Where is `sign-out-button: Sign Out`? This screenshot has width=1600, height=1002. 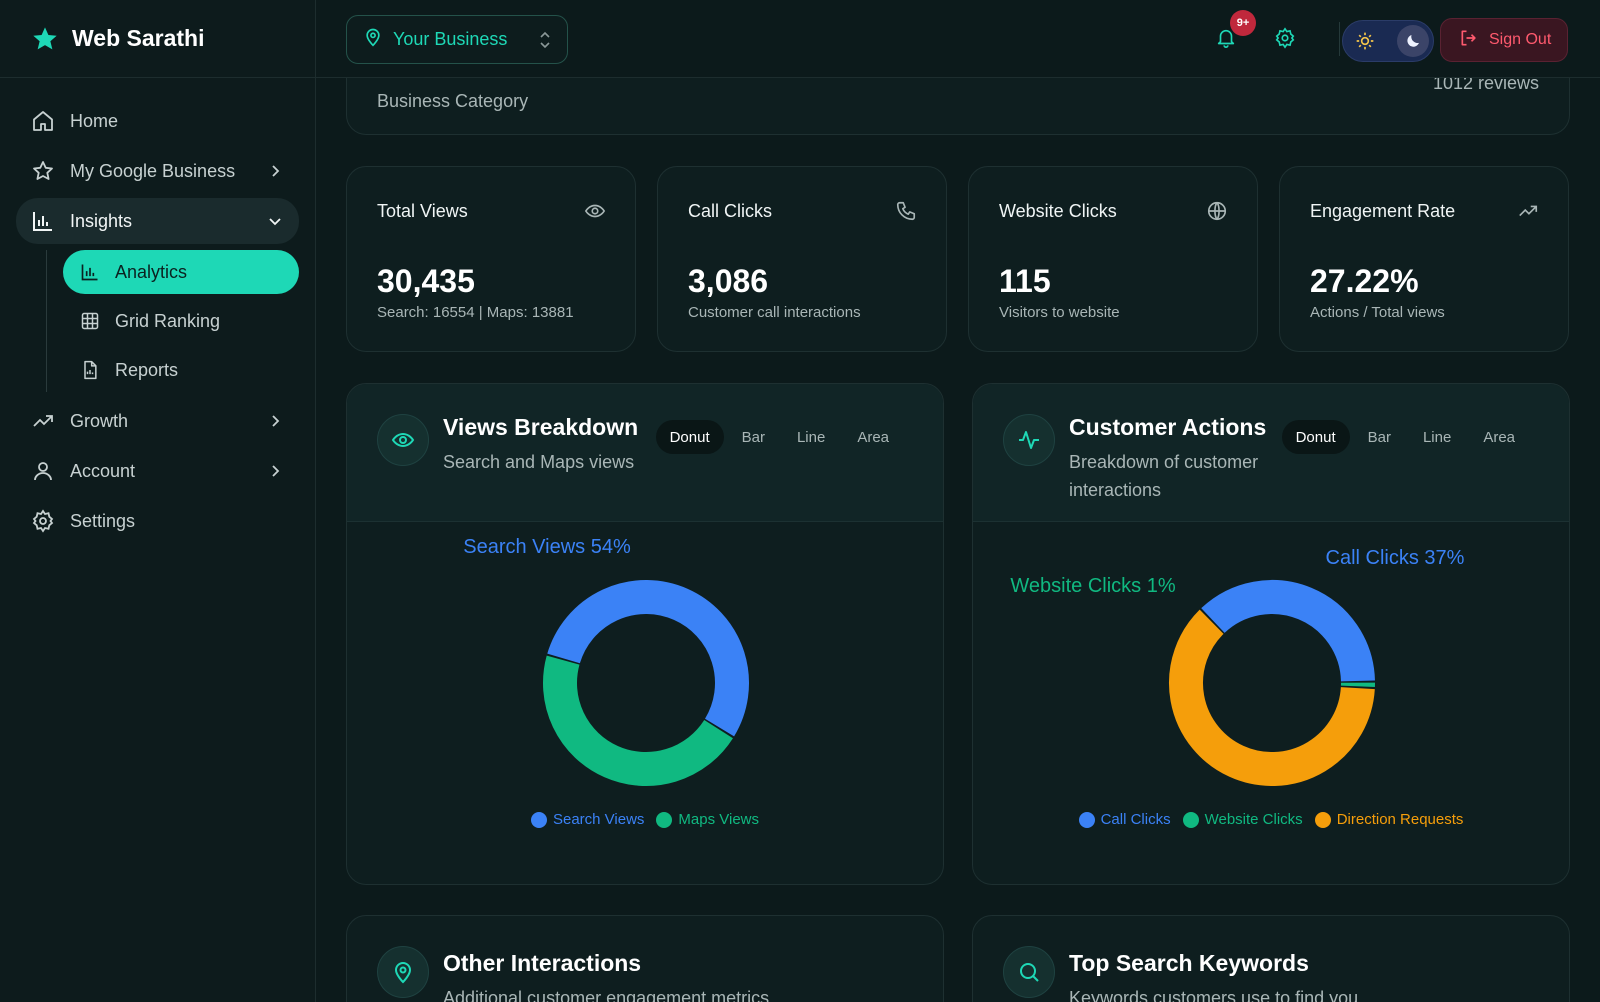 sign-out-button: Sign Out is located at coordinates (1504, 40).